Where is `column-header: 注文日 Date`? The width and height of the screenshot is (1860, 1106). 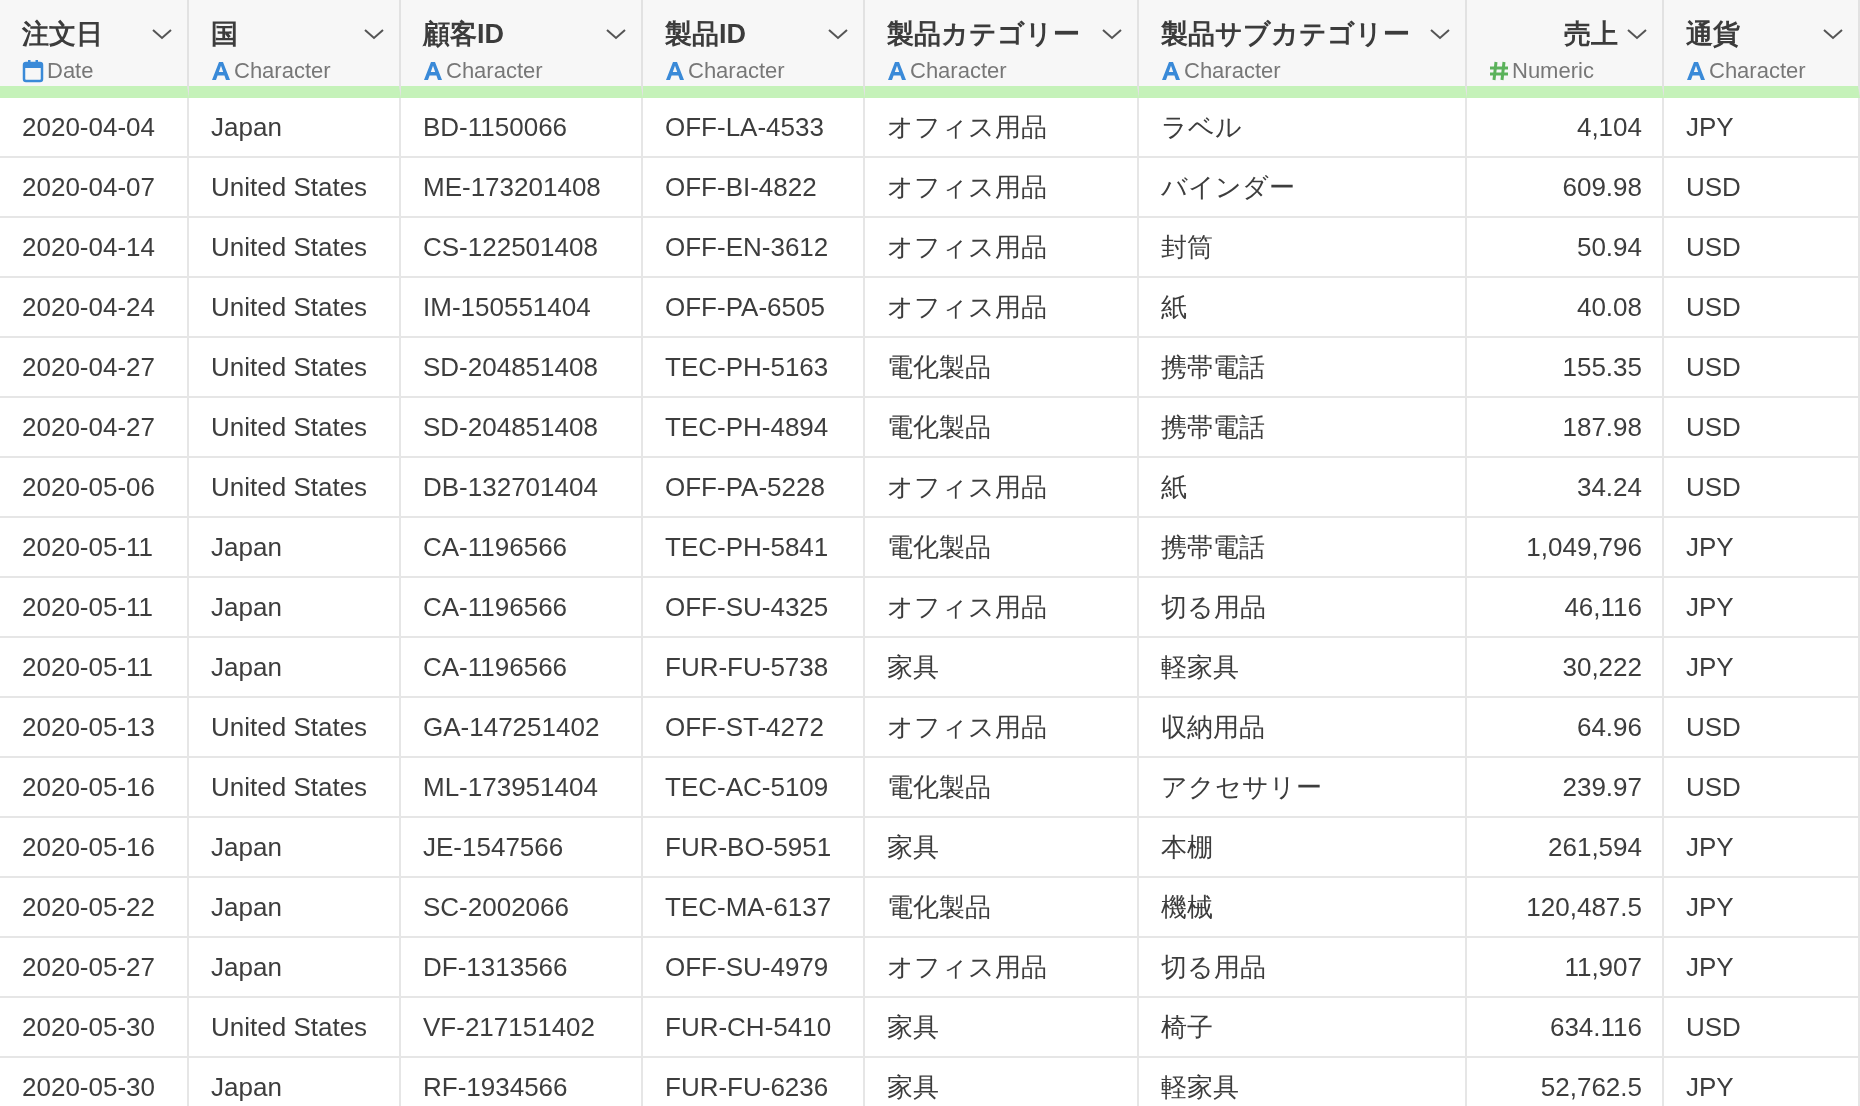
column-header: 注文日 Date is located at coordinates (94, 49).